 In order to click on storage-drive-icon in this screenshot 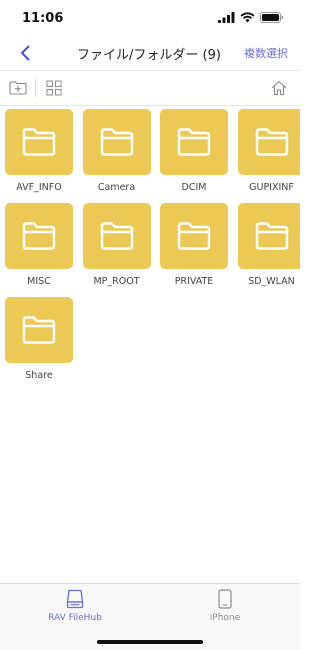, I will do `click(75, 599)`.